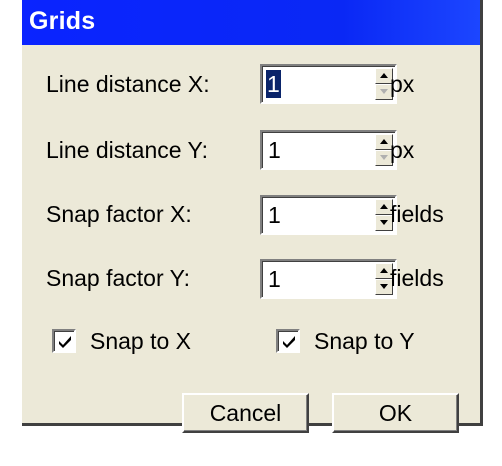  What do you see at coordinates (274, 215) in the screenshot?
I see `snap-factor-x-value: 1` at bounding box center [274, 215].